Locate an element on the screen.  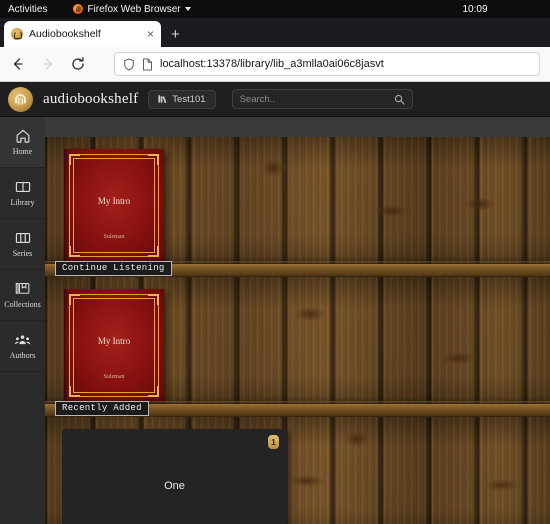
sidebar-item-series: Series is located at coordinates (22, 244).